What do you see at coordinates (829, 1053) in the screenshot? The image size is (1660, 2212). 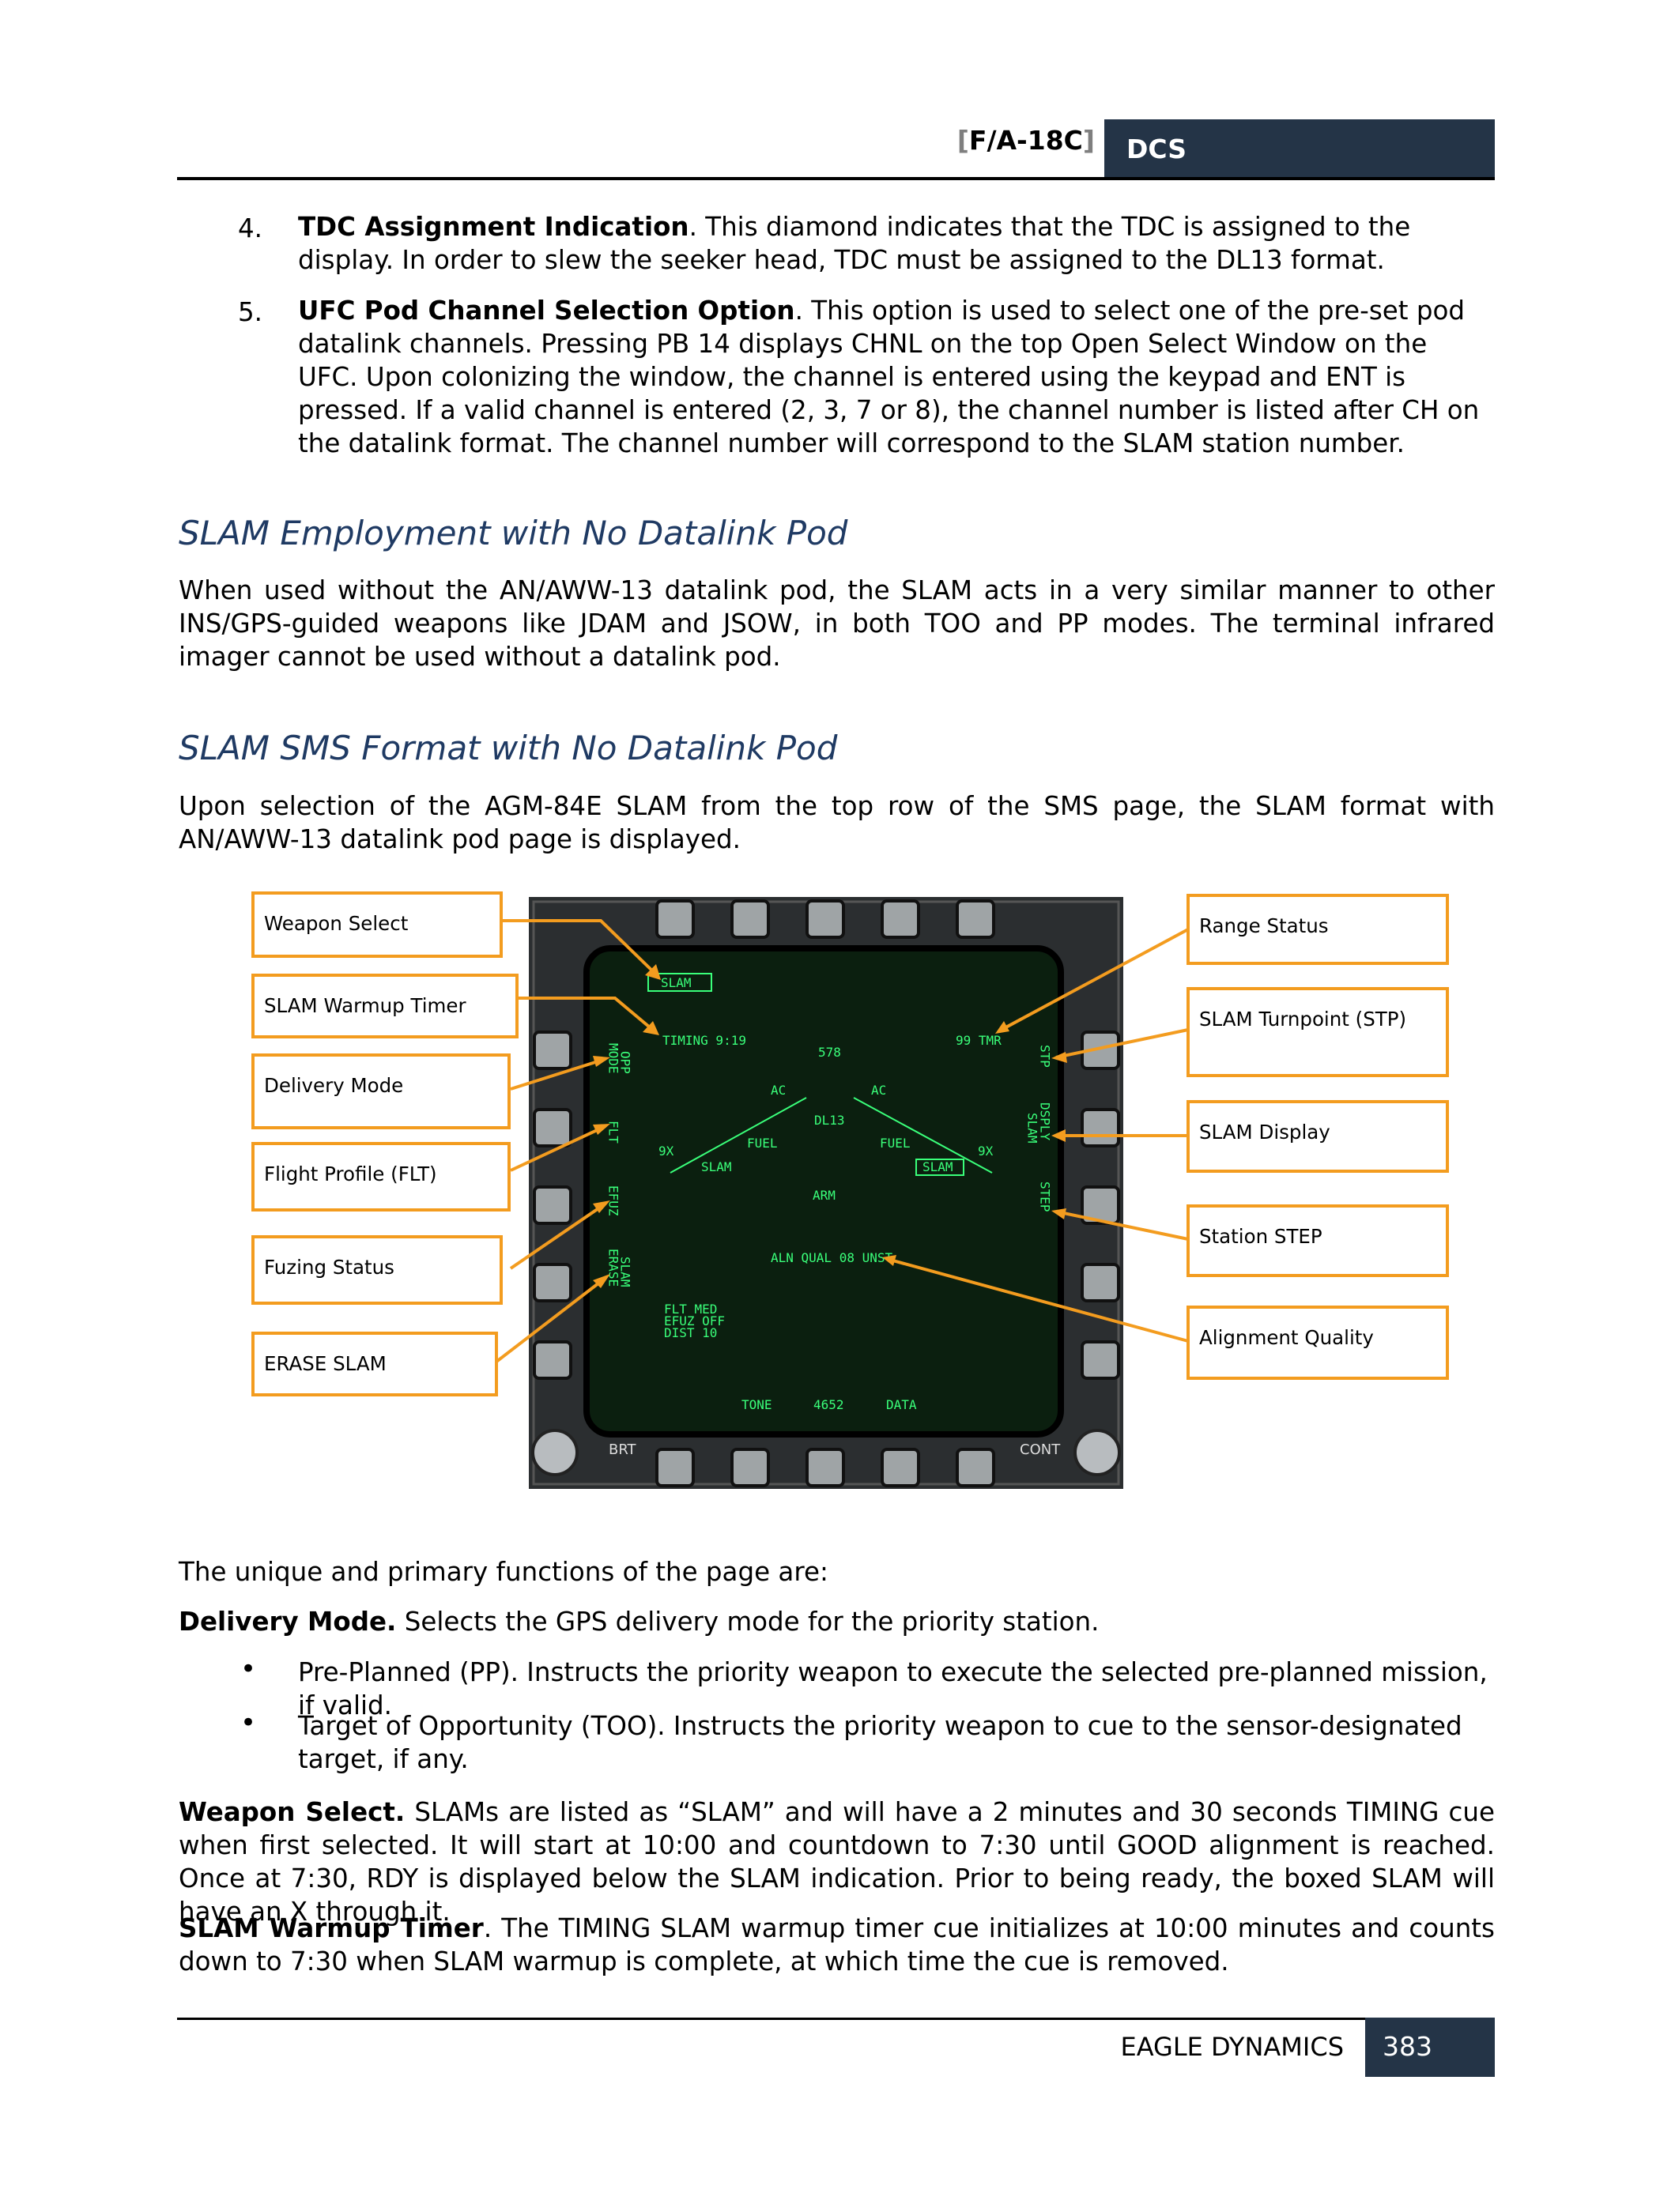 I see `heading-value: 578` at bounding box center [829, 1053].